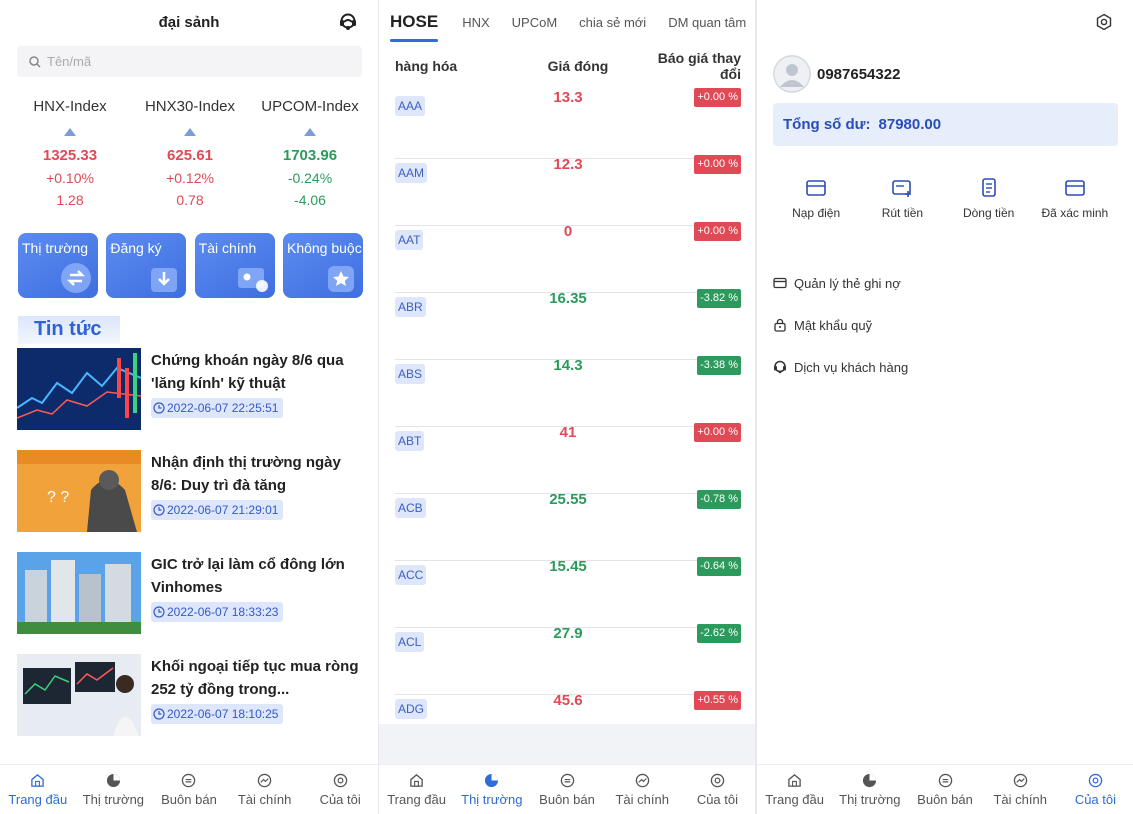 The height and width of the screenshot is (814, 1133). I want to click on index-value: 625.61, so click(190, 155).